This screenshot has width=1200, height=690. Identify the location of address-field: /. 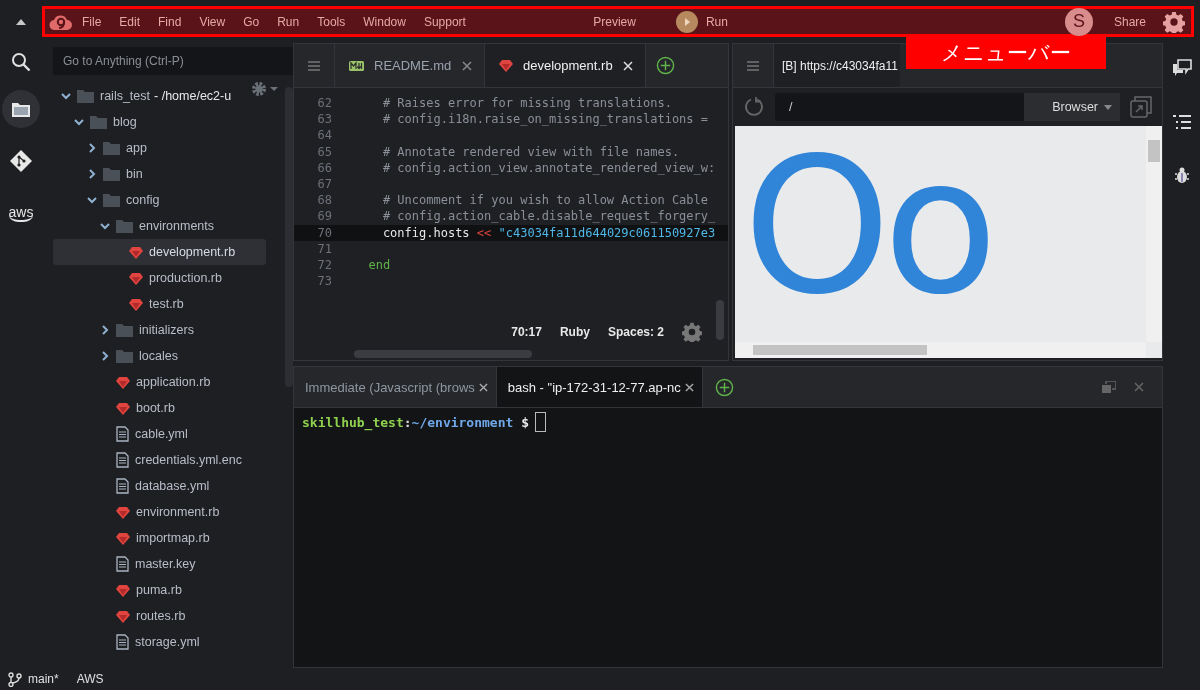
(900, 107).